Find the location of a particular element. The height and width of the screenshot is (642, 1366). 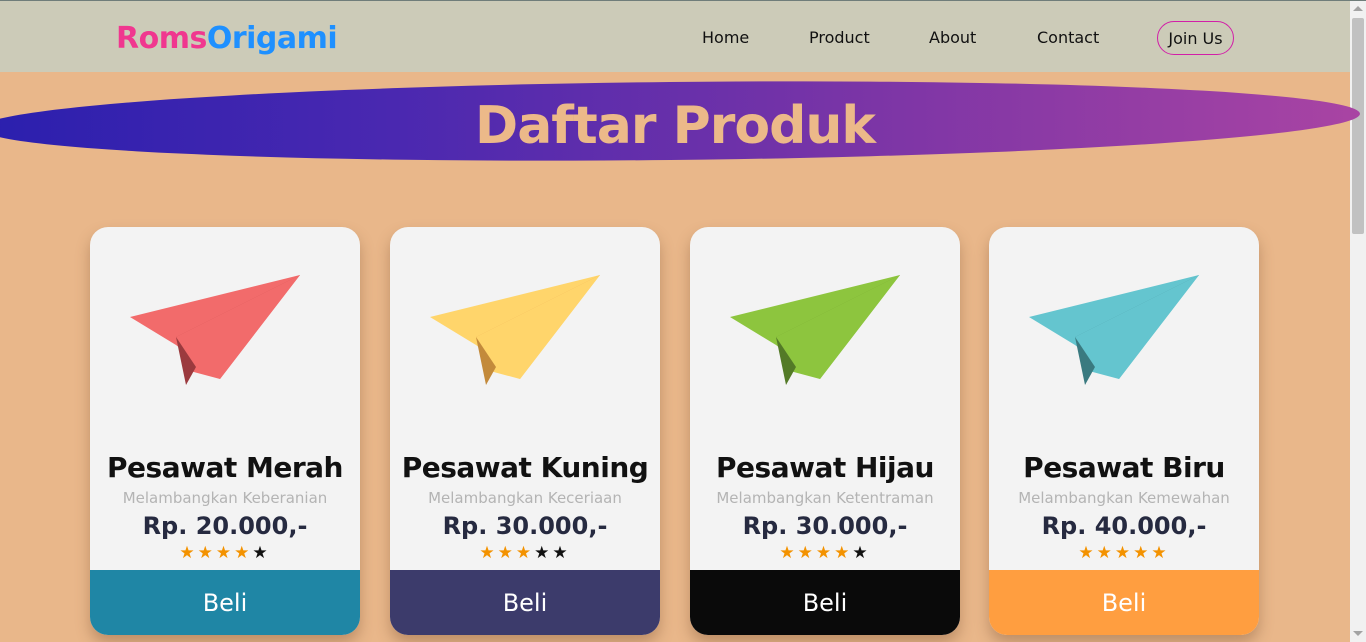

product-price: Rp. 40.000,- is located at coordinates (1124, 526).